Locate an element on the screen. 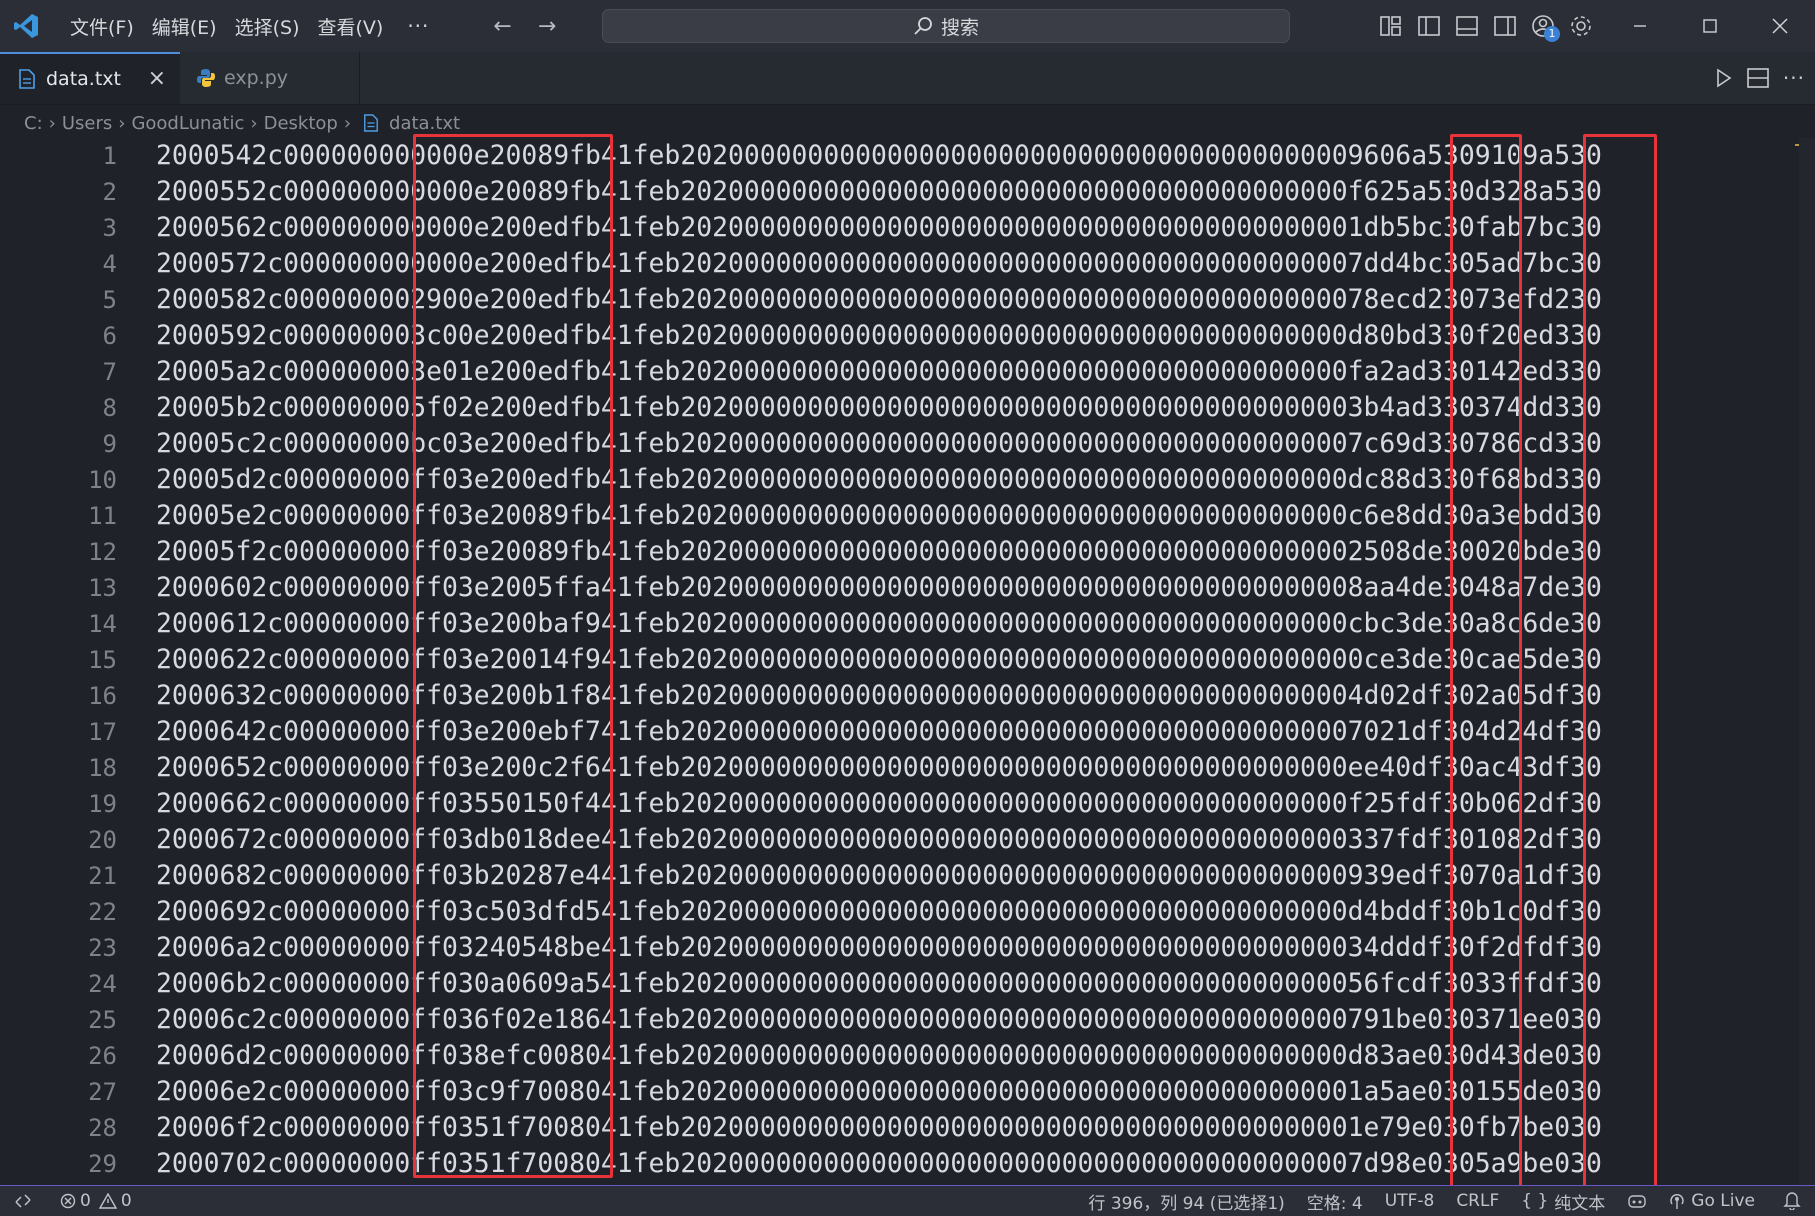 Image resolution: width=1815 pixels, height=1216 pixels. run-play-icon is located at coordinates (1724, 78).